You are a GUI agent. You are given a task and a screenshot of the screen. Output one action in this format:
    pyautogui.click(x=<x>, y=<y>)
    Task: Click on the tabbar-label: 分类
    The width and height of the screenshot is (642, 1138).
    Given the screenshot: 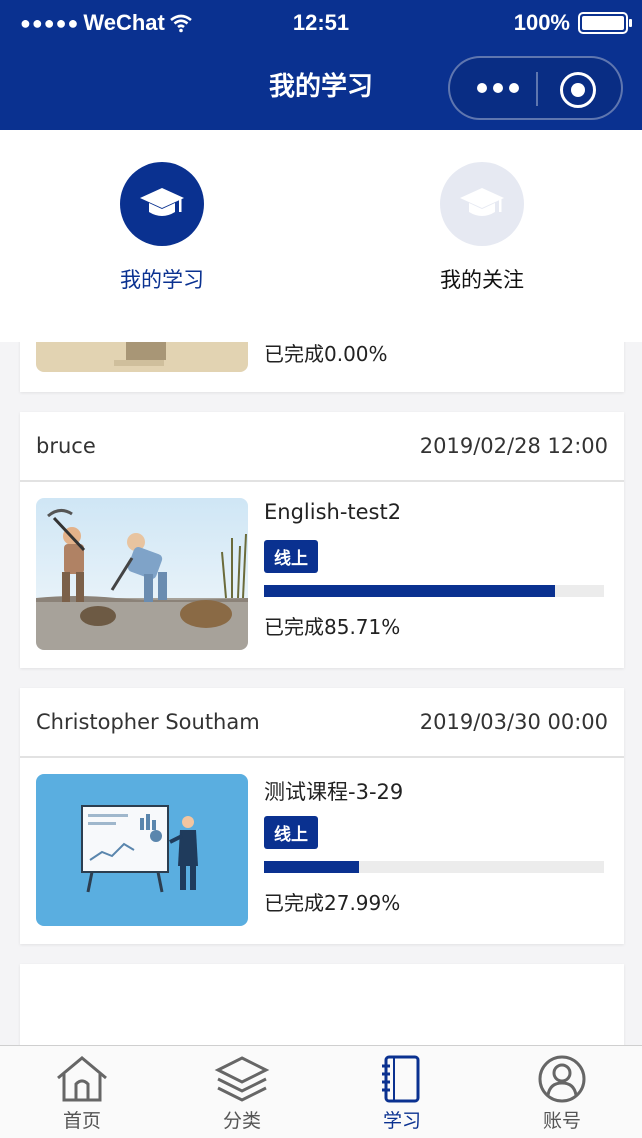 What is the action you would take?
    pyautogui.click(x=241, y=1121)
    